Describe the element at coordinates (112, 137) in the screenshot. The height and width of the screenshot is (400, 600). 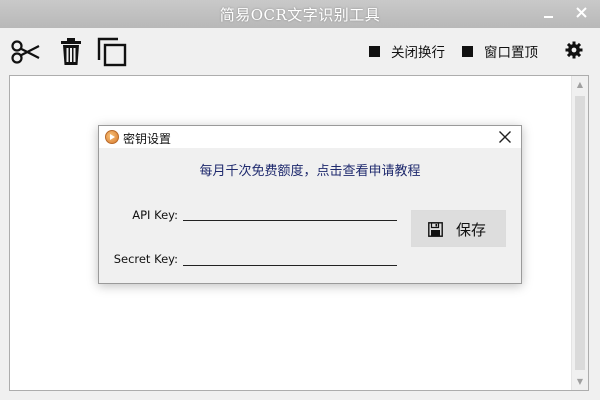
I see `app-logo-icon` at that location.